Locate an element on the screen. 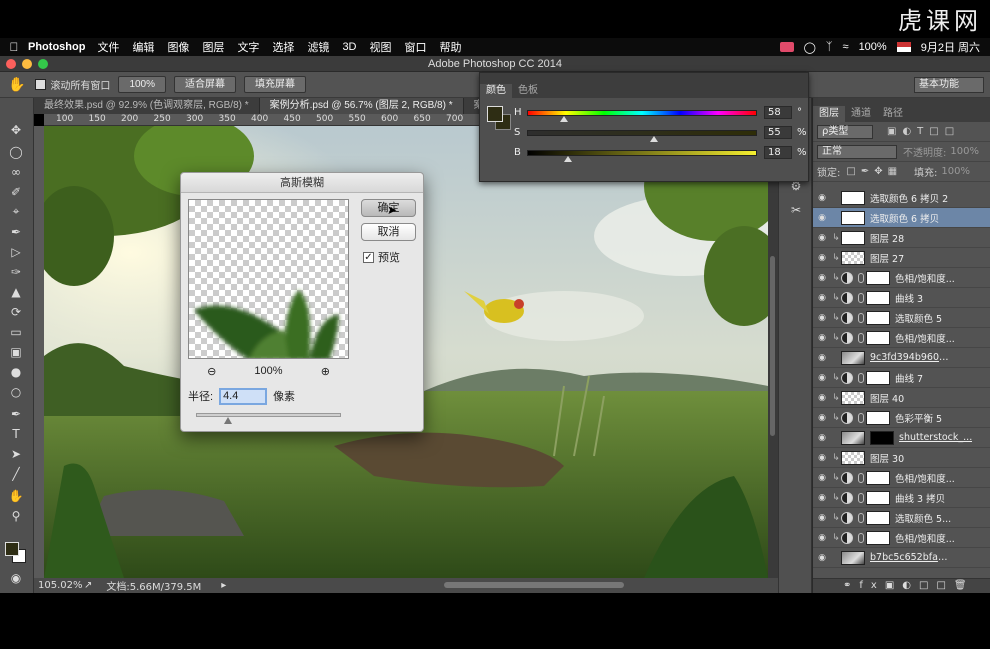 This screenshot has width=990, height=649. history-brush-icon: ⟳ is located at coordinates (16, 311).